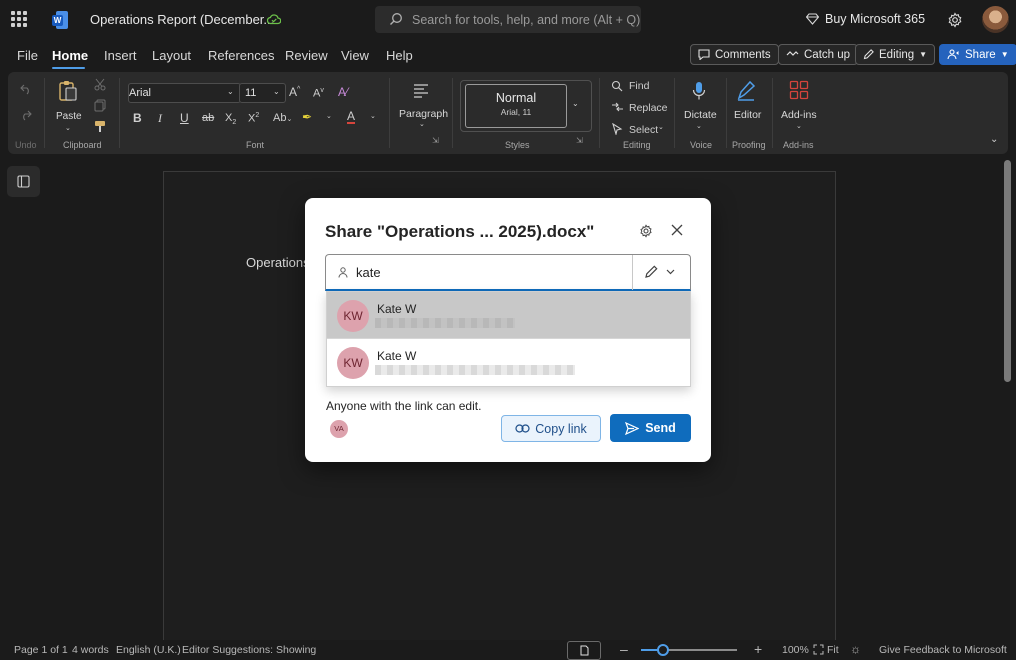  I want to click on change-case-icon: Ab⌄, so click(282, 118).